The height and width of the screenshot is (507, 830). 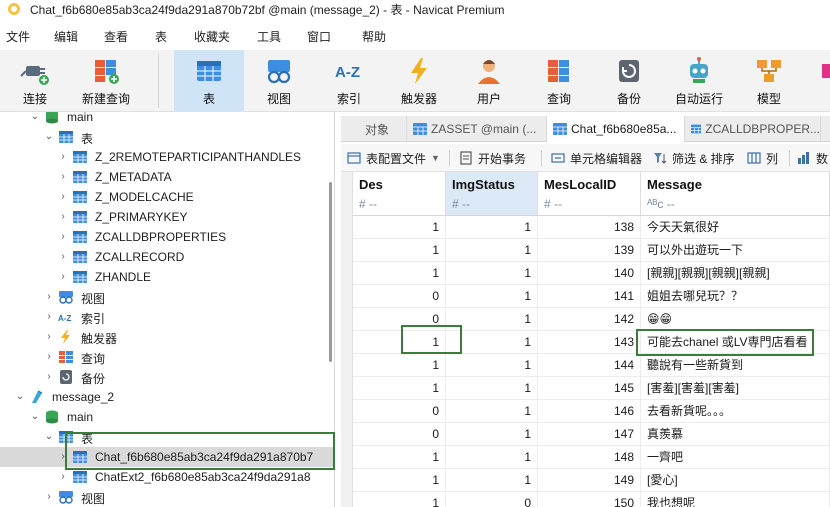 What do you see at coordinates (589, 457) in the screenshot?
I see `table-cell: 148` at bounding box center [589, 457].